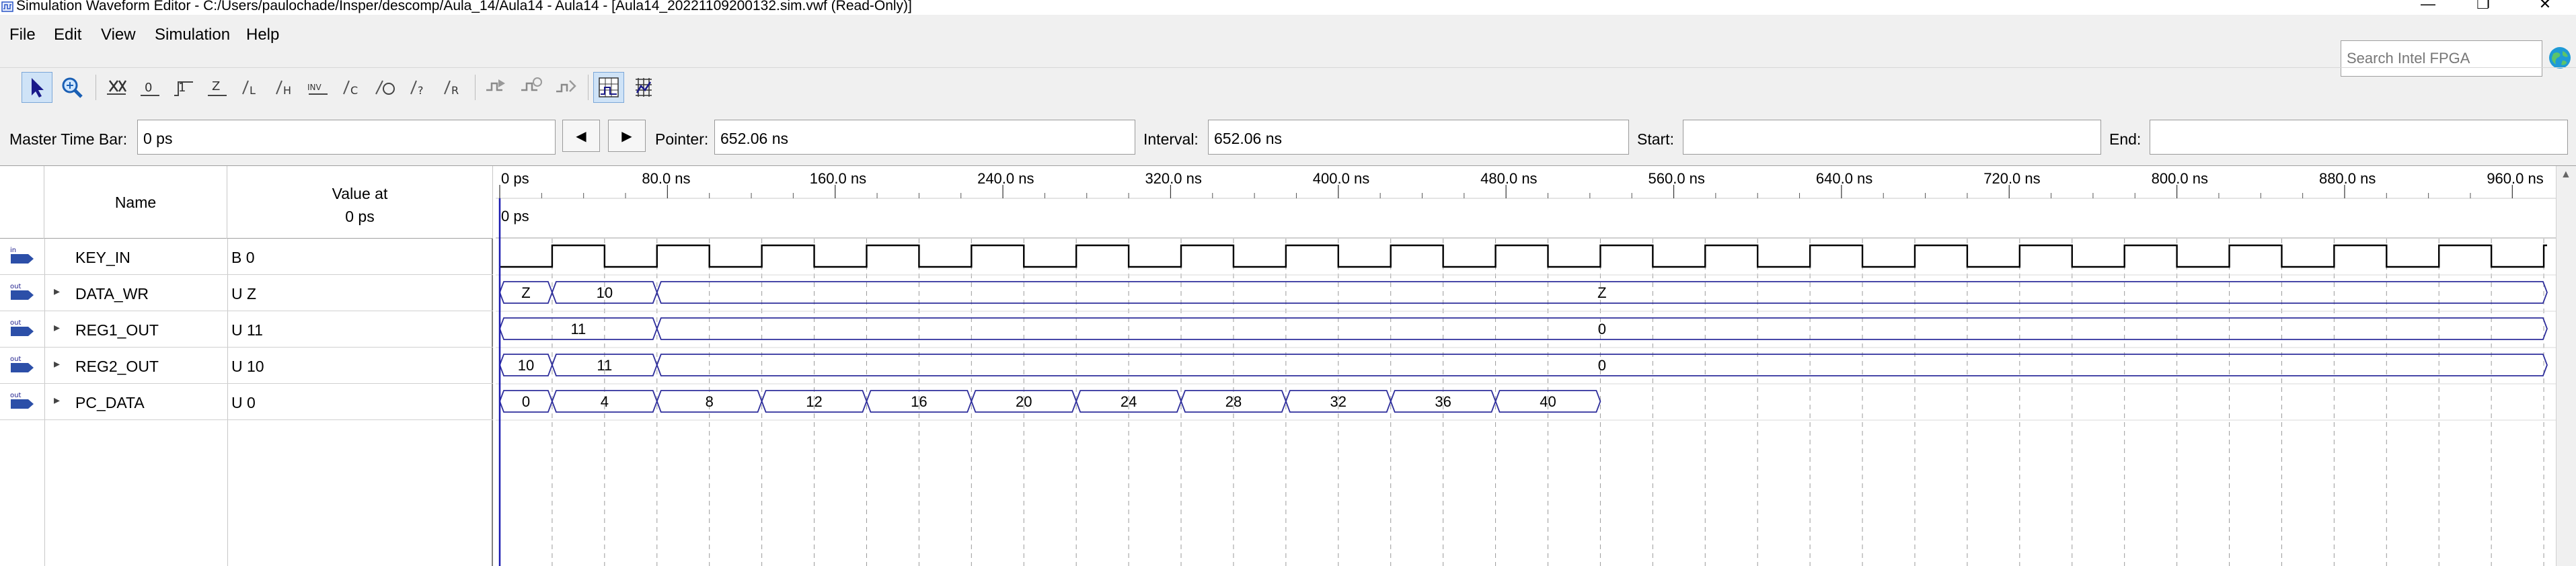 The image size is (2576, 566). Describe the element at coordinates (135, 202) in the screenshot. I see `name-column-header: Name` at that location.